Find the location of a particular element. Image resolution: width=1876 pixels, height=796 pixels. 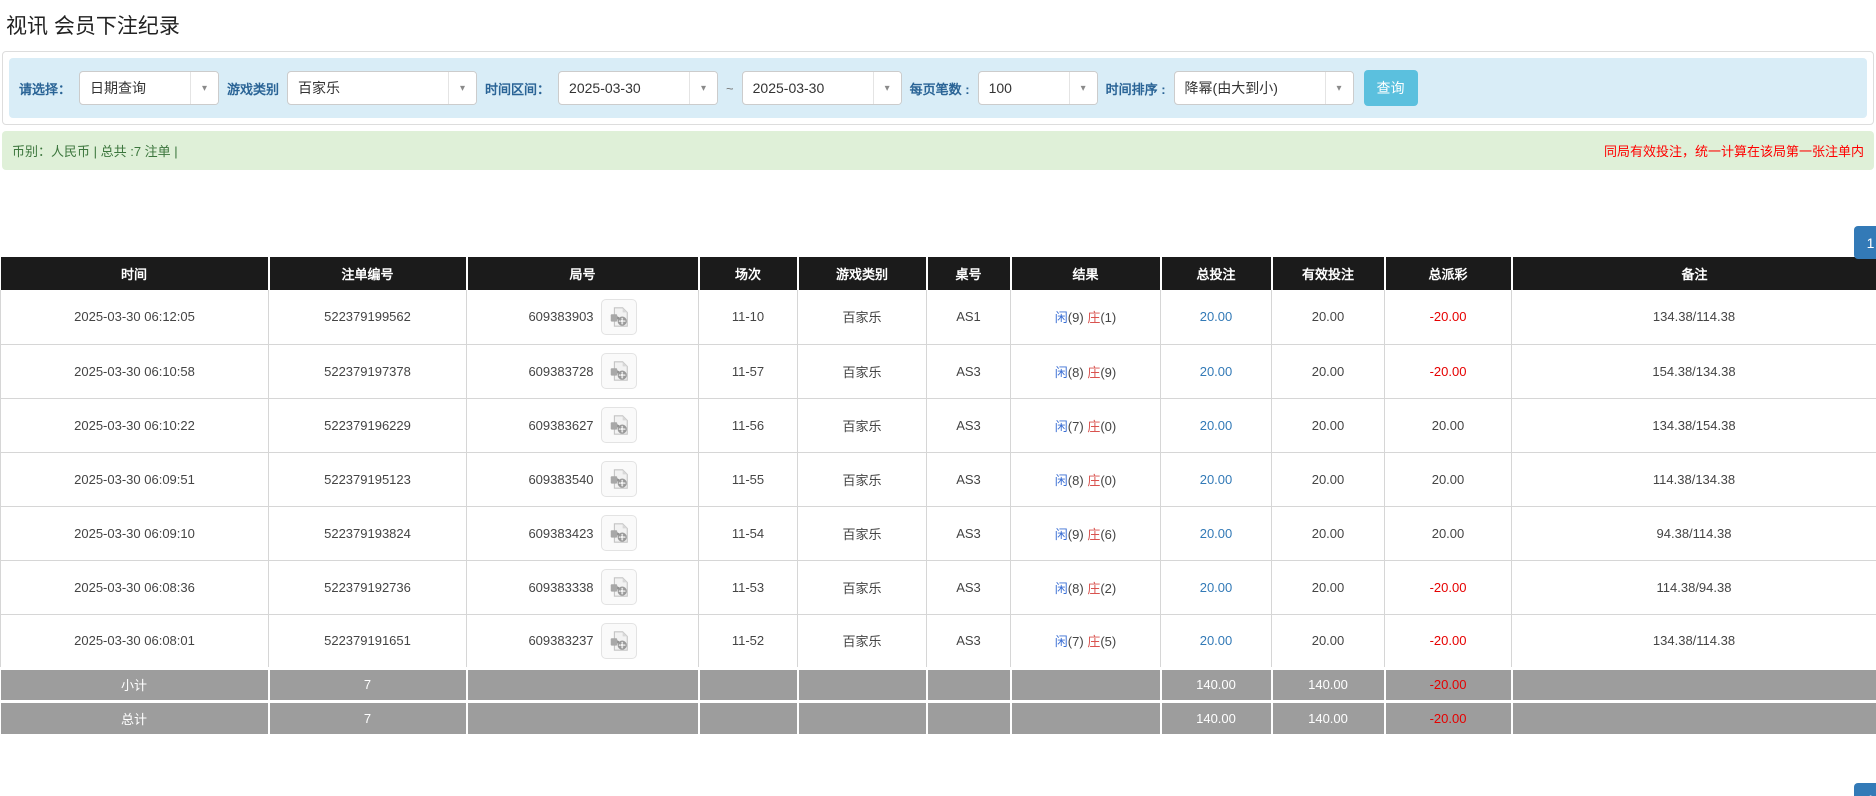

round-number: 609383237 is located at coordinates (561, 640).